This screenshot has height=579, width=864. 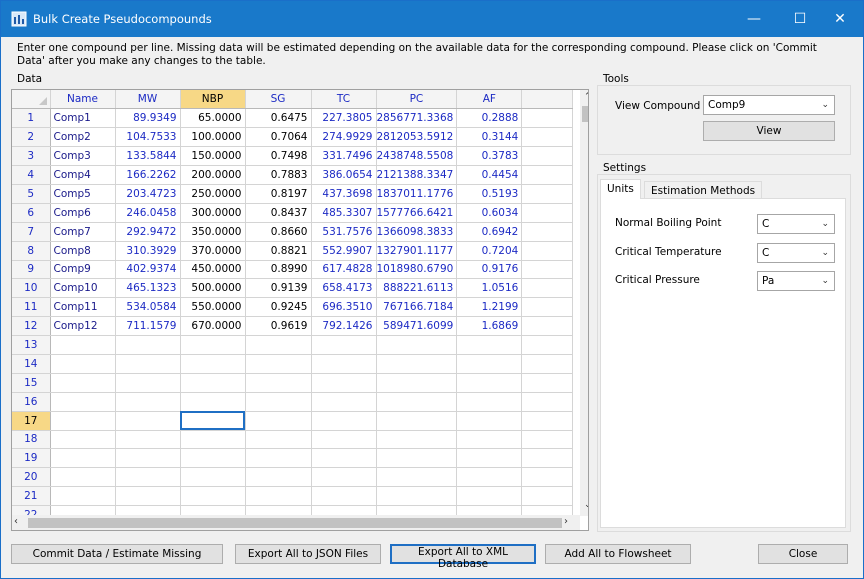 What do you see at coordinates (489, 213) in the screenshot?
I see `cell-af: 0.6034` at bounding box center [489, 213].